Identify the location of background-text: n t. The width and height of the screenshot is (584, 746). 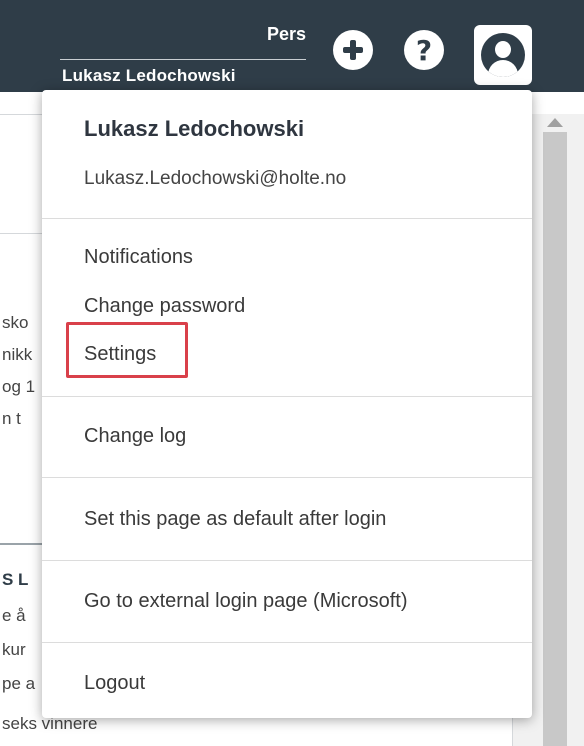
(11, 418).